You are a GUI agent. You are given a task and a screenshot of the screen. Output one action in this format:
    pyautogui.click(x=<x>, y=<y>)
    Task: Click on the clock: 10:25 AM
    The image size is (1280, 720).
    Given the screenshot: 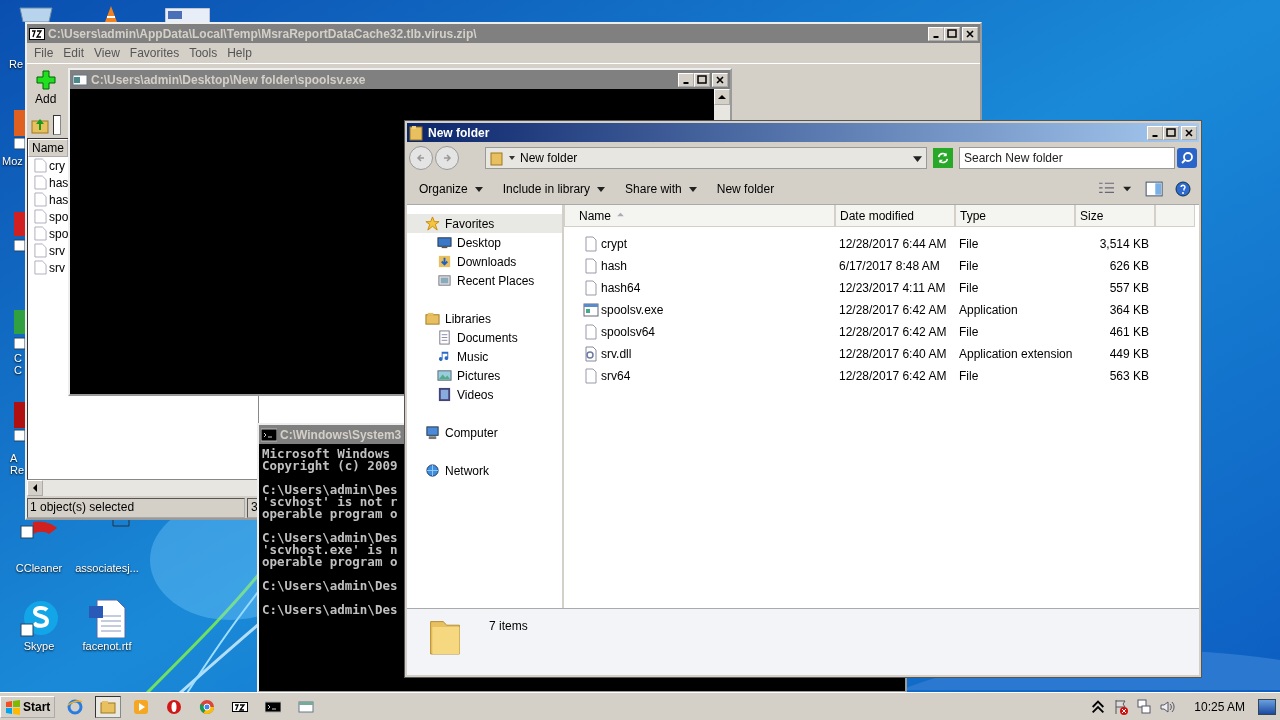 What is the action you would take?
    pyautogui.click(x=1219, y=706)
    